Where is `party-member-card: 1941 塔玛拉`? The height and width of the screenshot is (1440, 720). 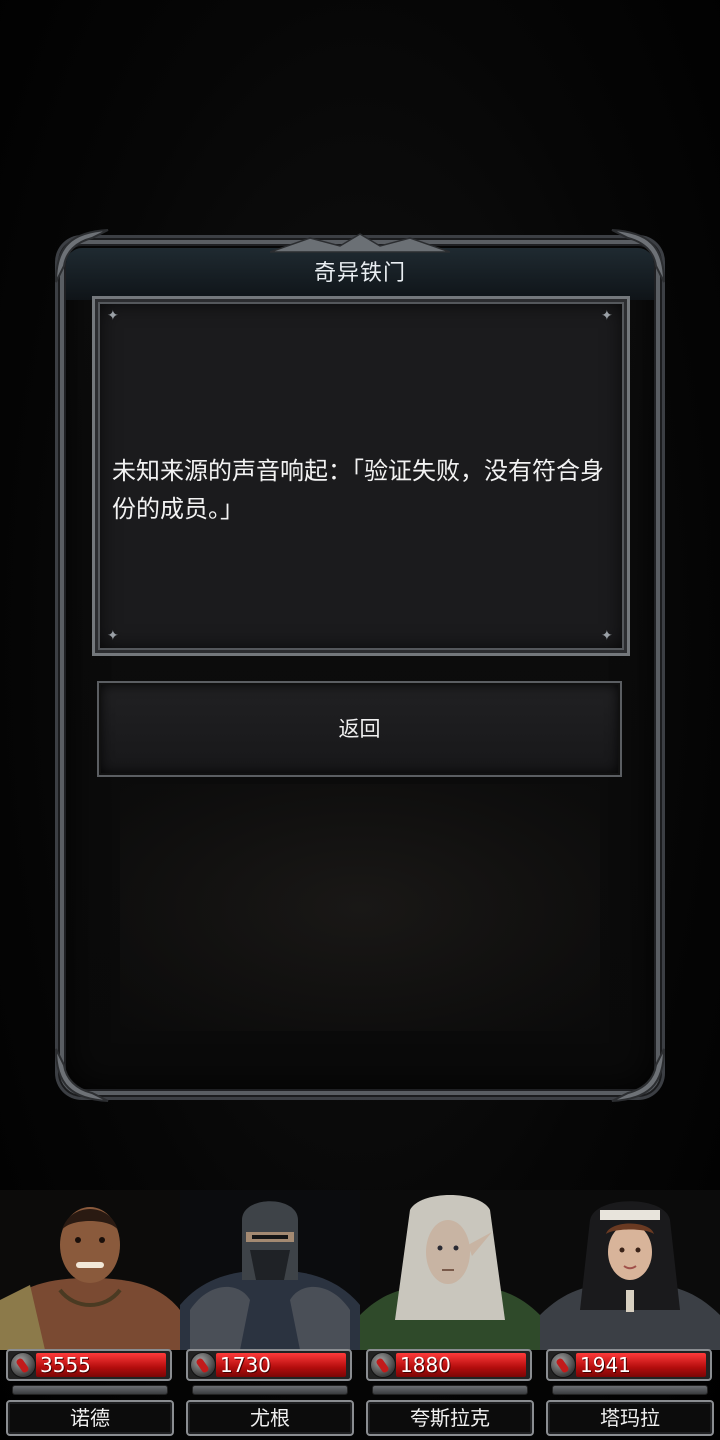 party-member-card: 1941 塔玛拉 is located at coordinates (630, 1315).